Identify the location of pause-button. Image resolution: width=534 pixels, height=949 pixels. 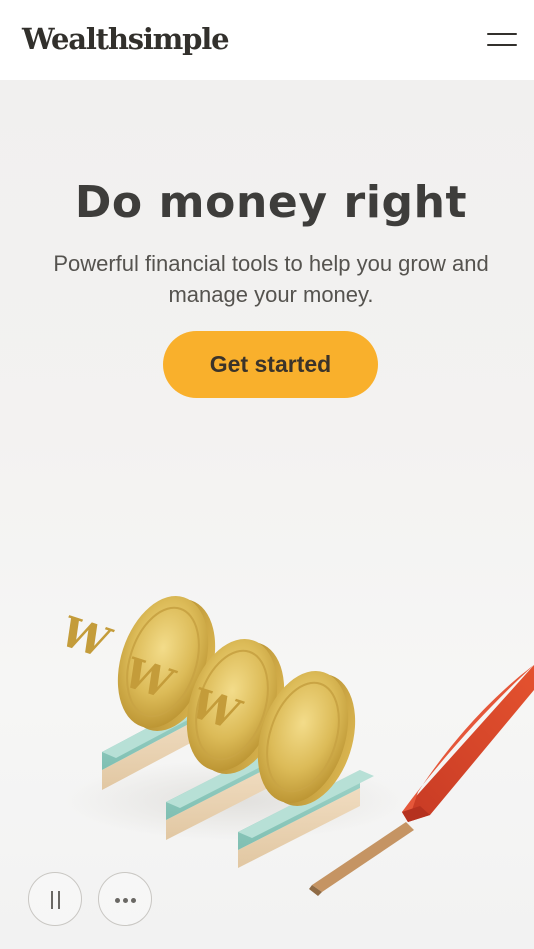
(55, 899).